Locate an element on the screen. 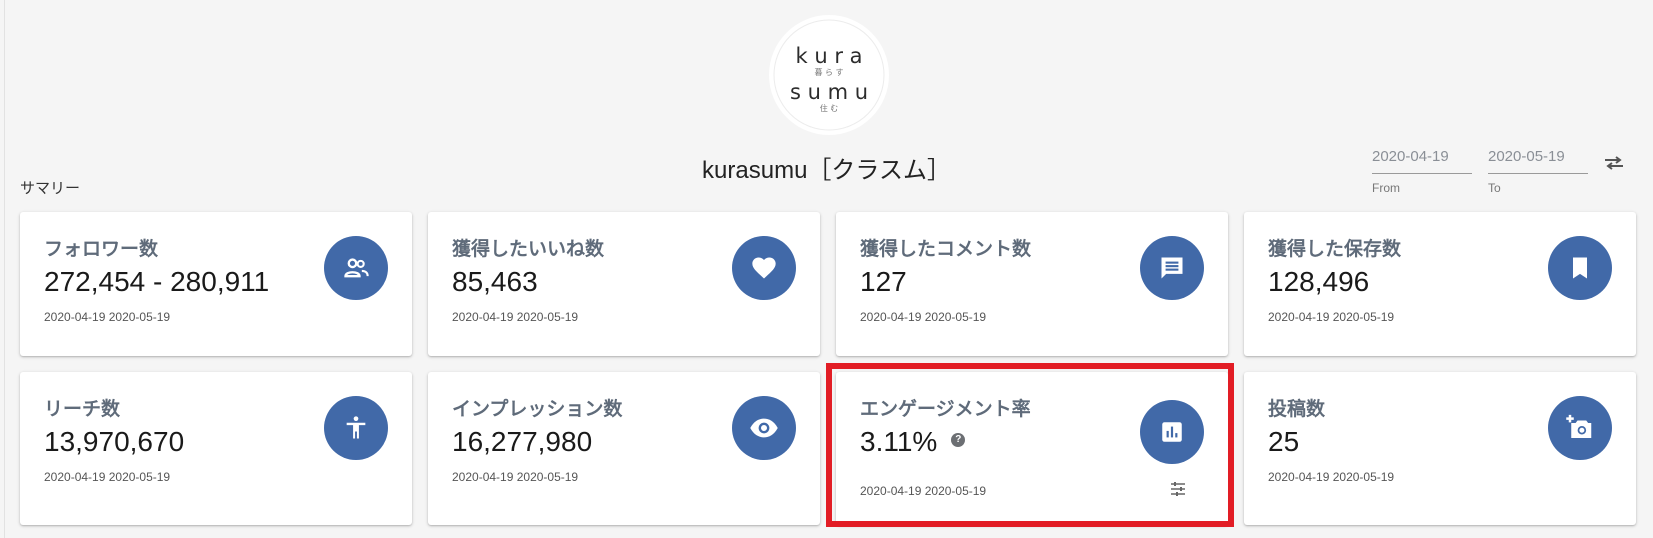 Image resolution: width=1653 pixels, height=538 pixels. stat-label: エンゲージメント率 is located at coordinates (945, 409).